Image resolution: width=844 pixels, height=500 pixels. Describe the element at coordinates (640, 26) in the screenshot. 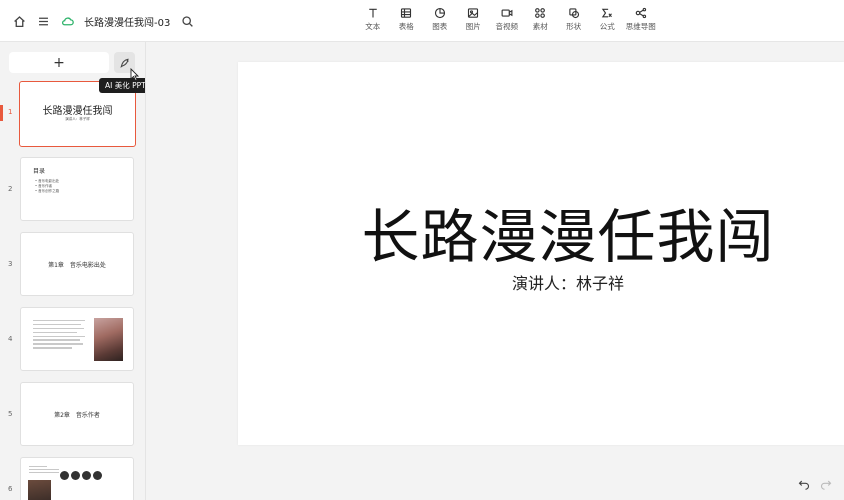

I see `tool-label: 思维导图` at that location.